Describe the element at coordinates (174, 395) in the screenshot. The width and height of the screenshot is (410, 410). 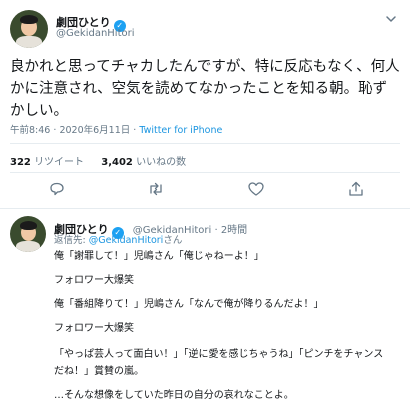
I see `reply-text-line: …そんな想像をしていた昨日の自分の哀れなことよ。` at that location.